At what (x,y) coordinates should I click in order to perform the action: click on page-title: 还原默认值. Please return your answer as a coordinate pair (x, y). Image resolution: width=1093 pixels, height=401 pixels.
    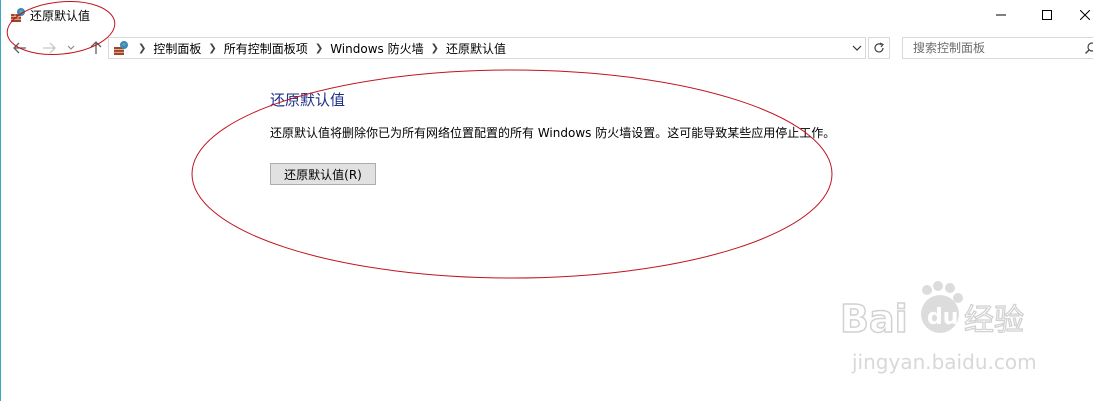
    Looking at the image, I should click on (308, 100).